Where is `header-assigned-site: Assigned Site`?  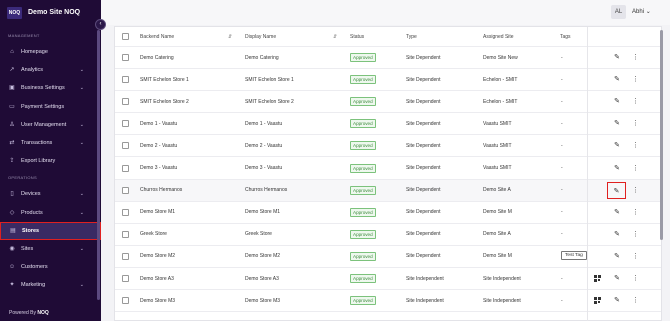 header-assigned-site: Assigned Site is located at coordinates (498, 36).